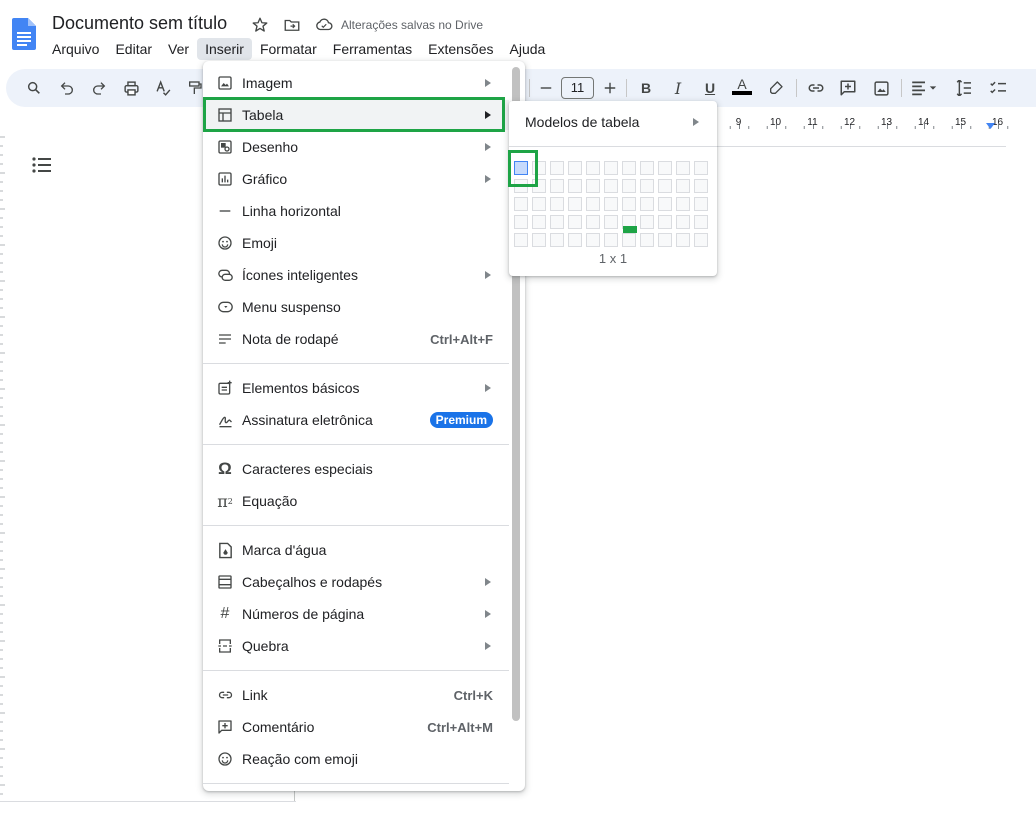 Image resolution: width=1036 pixels, height=824 pixels. Describe the element at coordinates (34, 88) in the screenshot. I see `search-menus-icon` at that location.